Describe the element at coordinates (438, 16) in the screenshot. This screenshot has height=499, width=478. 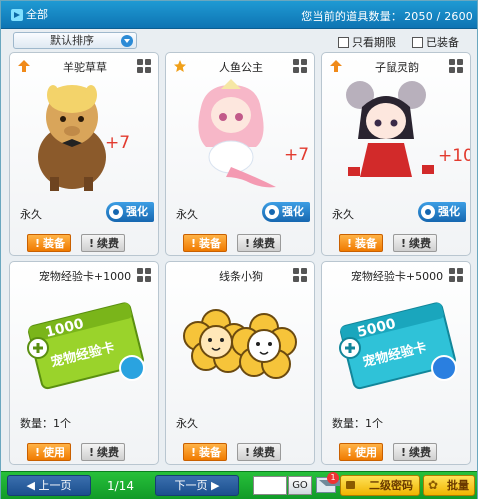
I see `item-count-value: 2050 / 2600` at that location.